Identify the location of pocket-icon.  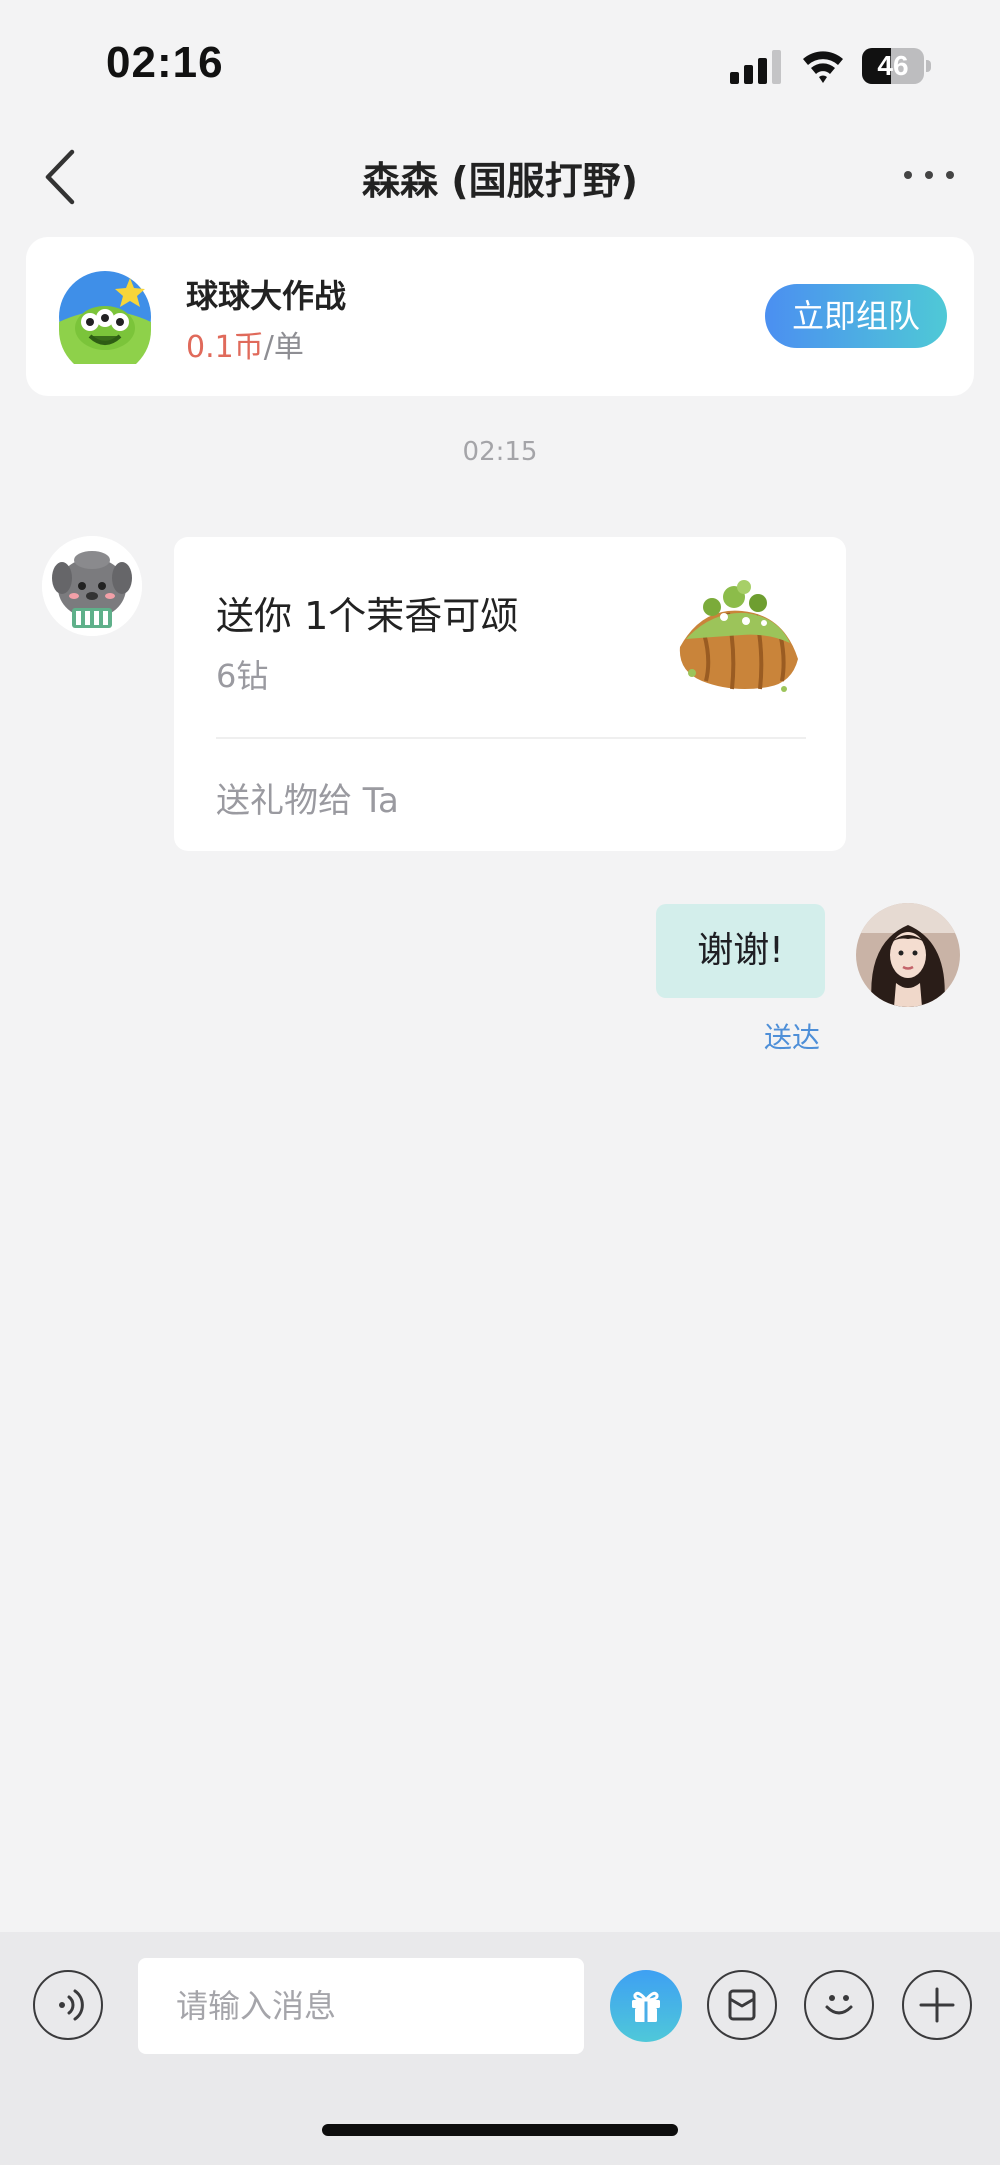
(742, 2005).